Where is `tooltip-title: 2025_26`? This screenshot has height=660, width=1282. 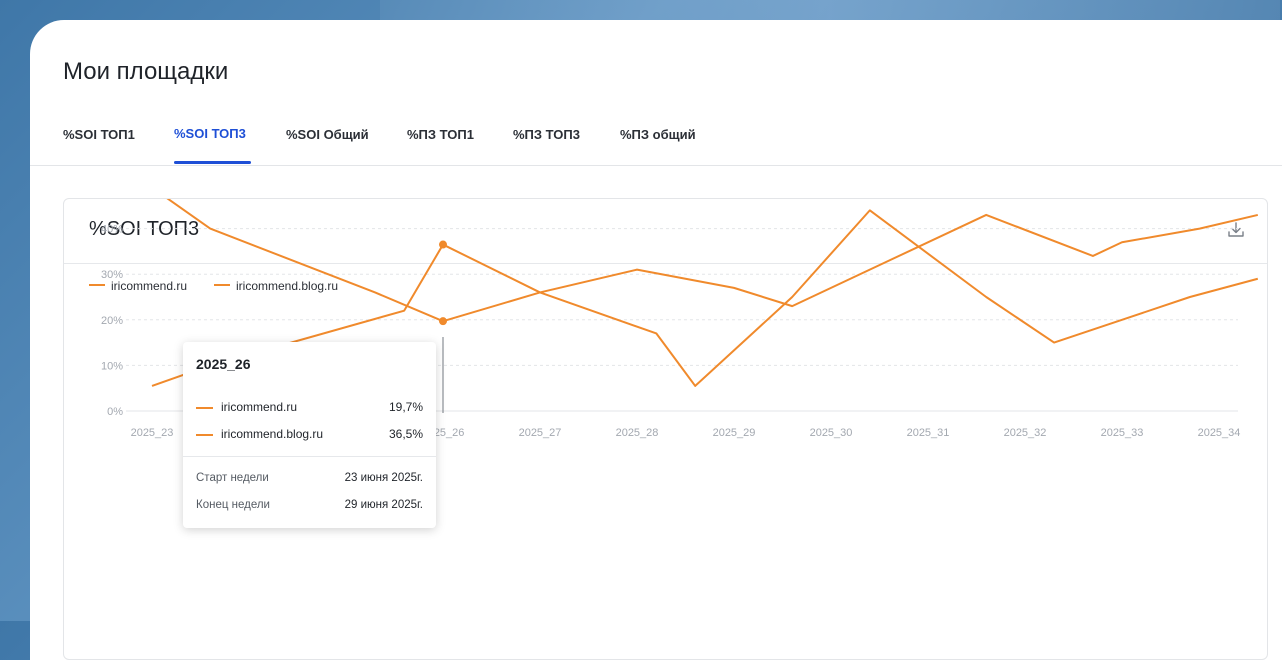
tooltip-title: 2025_26 is located at coordinates (223, 364).